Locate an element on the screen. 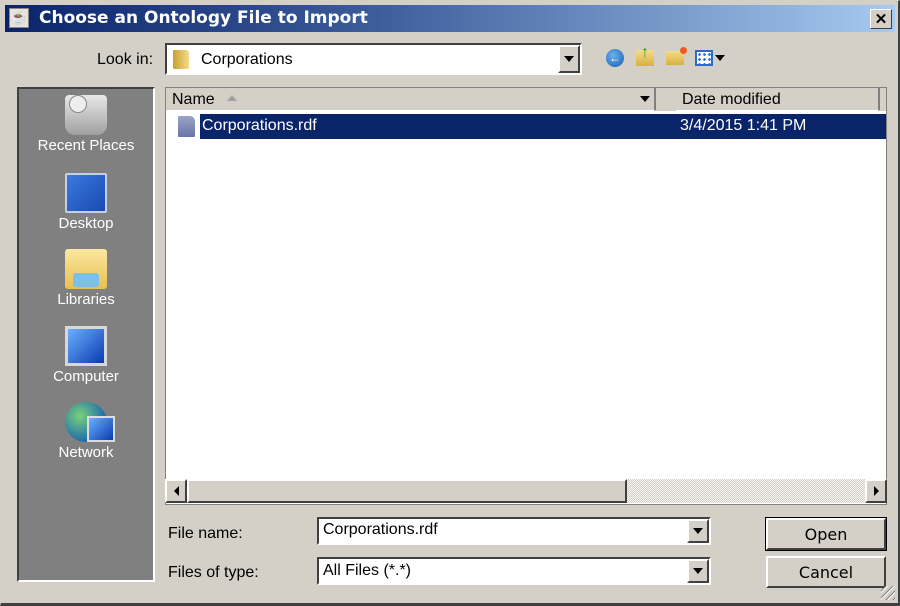 The image size is (900, 606). place-computer: Computer is located at coordinates (86, 355).